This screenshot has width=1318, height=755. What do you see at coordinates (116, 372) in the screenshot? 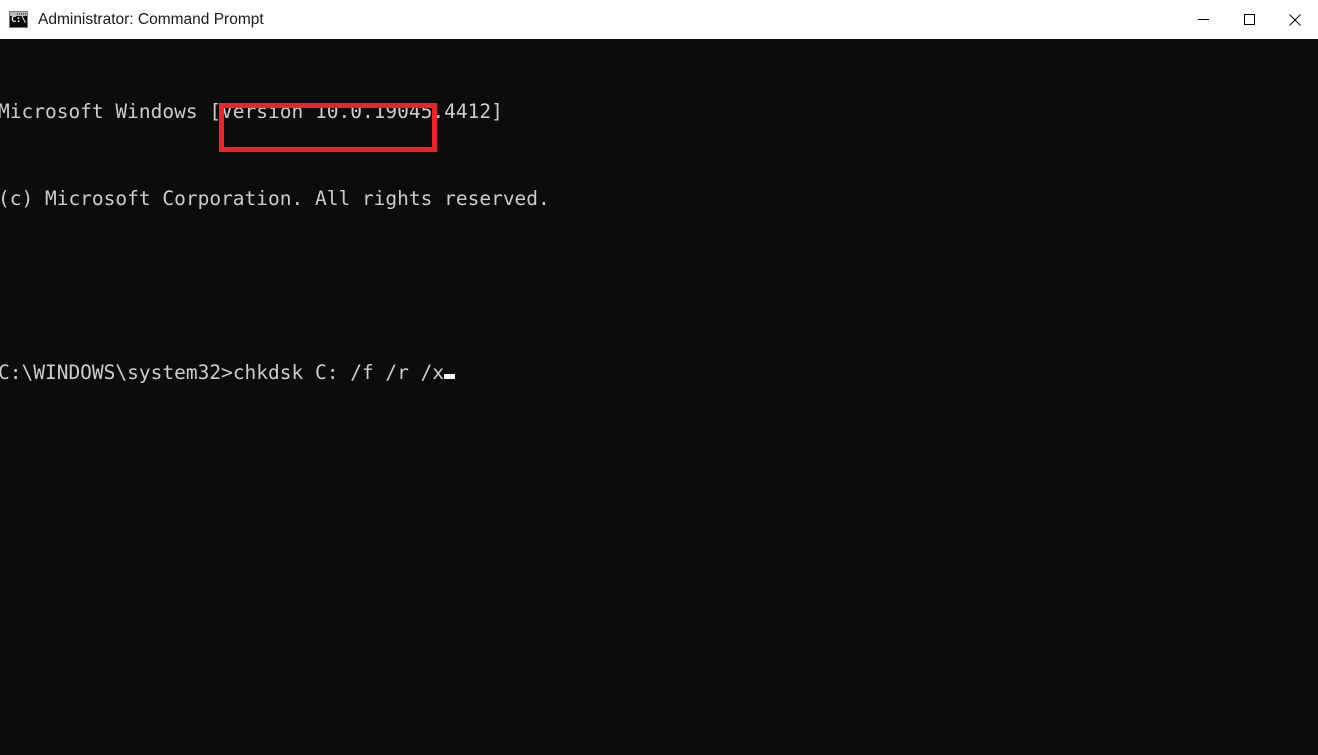
I see `prompt-path: C:\WINDOWS\system32>` at bounding box center [116, 372].